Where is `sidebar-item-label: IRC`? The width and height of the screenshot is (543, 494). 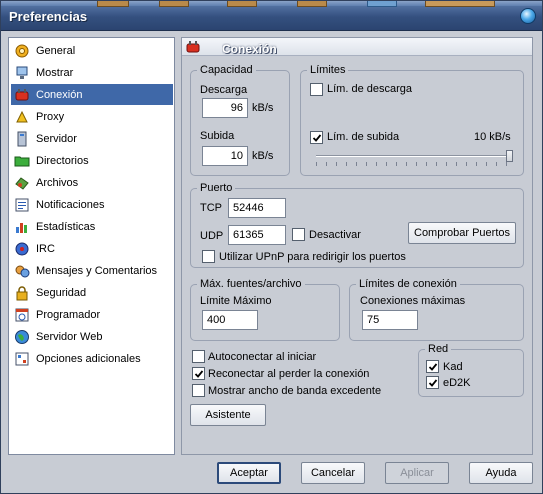 sidebar-item-label: IRC is located at coordinates (45, 248).